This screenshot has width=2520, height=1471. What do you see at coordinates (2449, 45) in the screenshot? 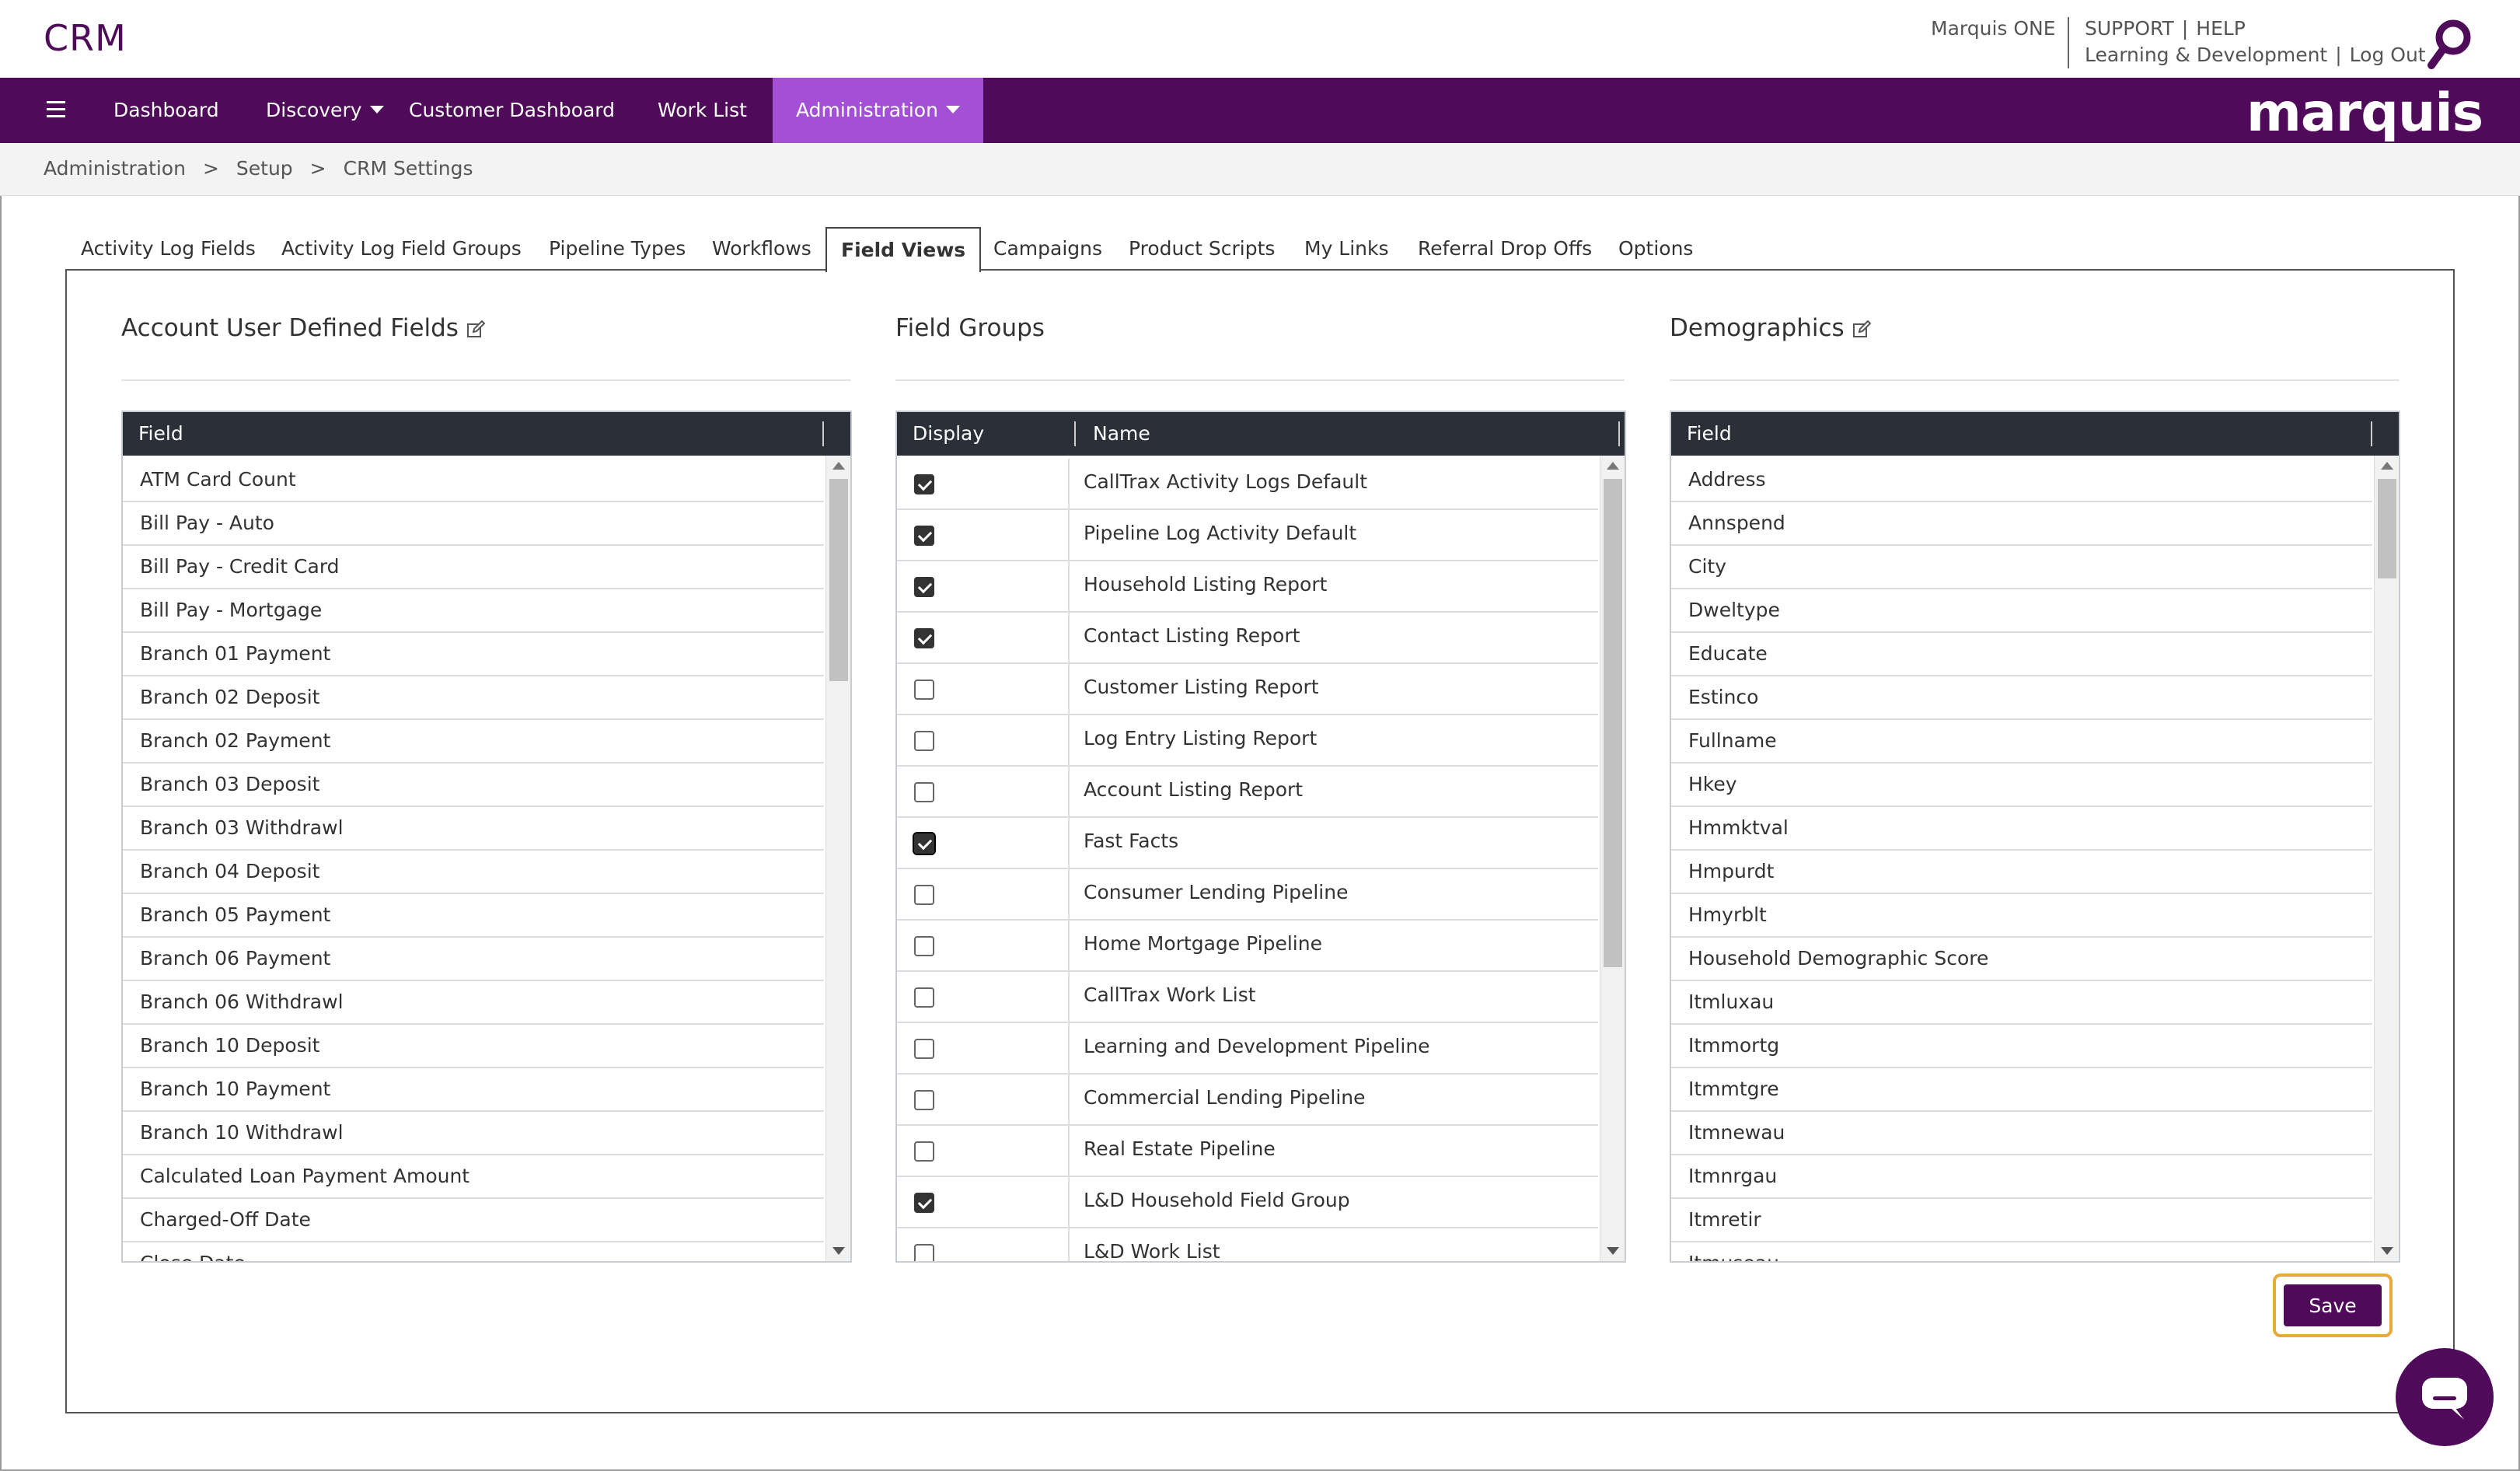
I see `search-icon` at bounding box center [2449, 45].